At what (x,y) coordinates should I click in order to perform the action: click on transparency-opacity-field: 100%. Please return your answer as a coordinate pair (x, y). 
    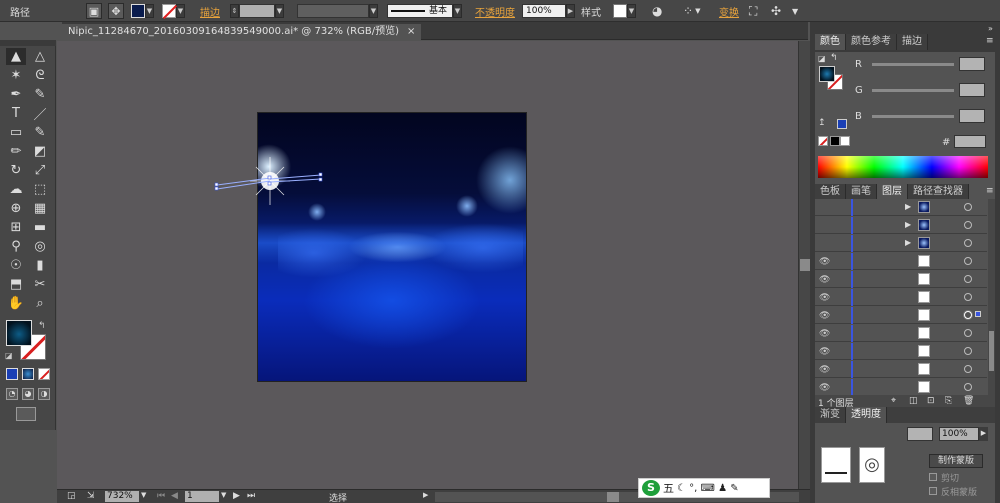
    Looking at the image, I should click on (959, 434).